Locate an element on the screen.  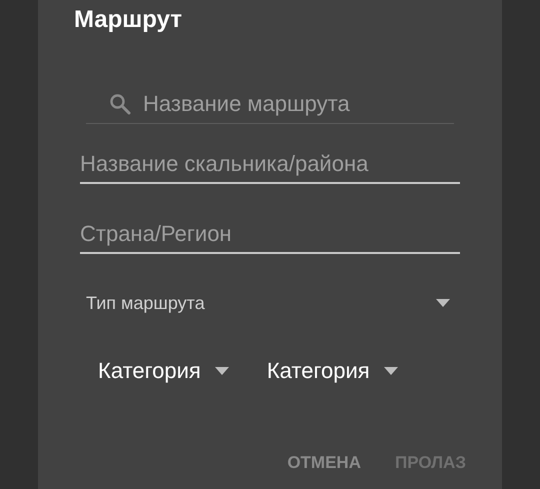
route-type-dropdown: Тип маршрута is located at coordinates (270, 303).